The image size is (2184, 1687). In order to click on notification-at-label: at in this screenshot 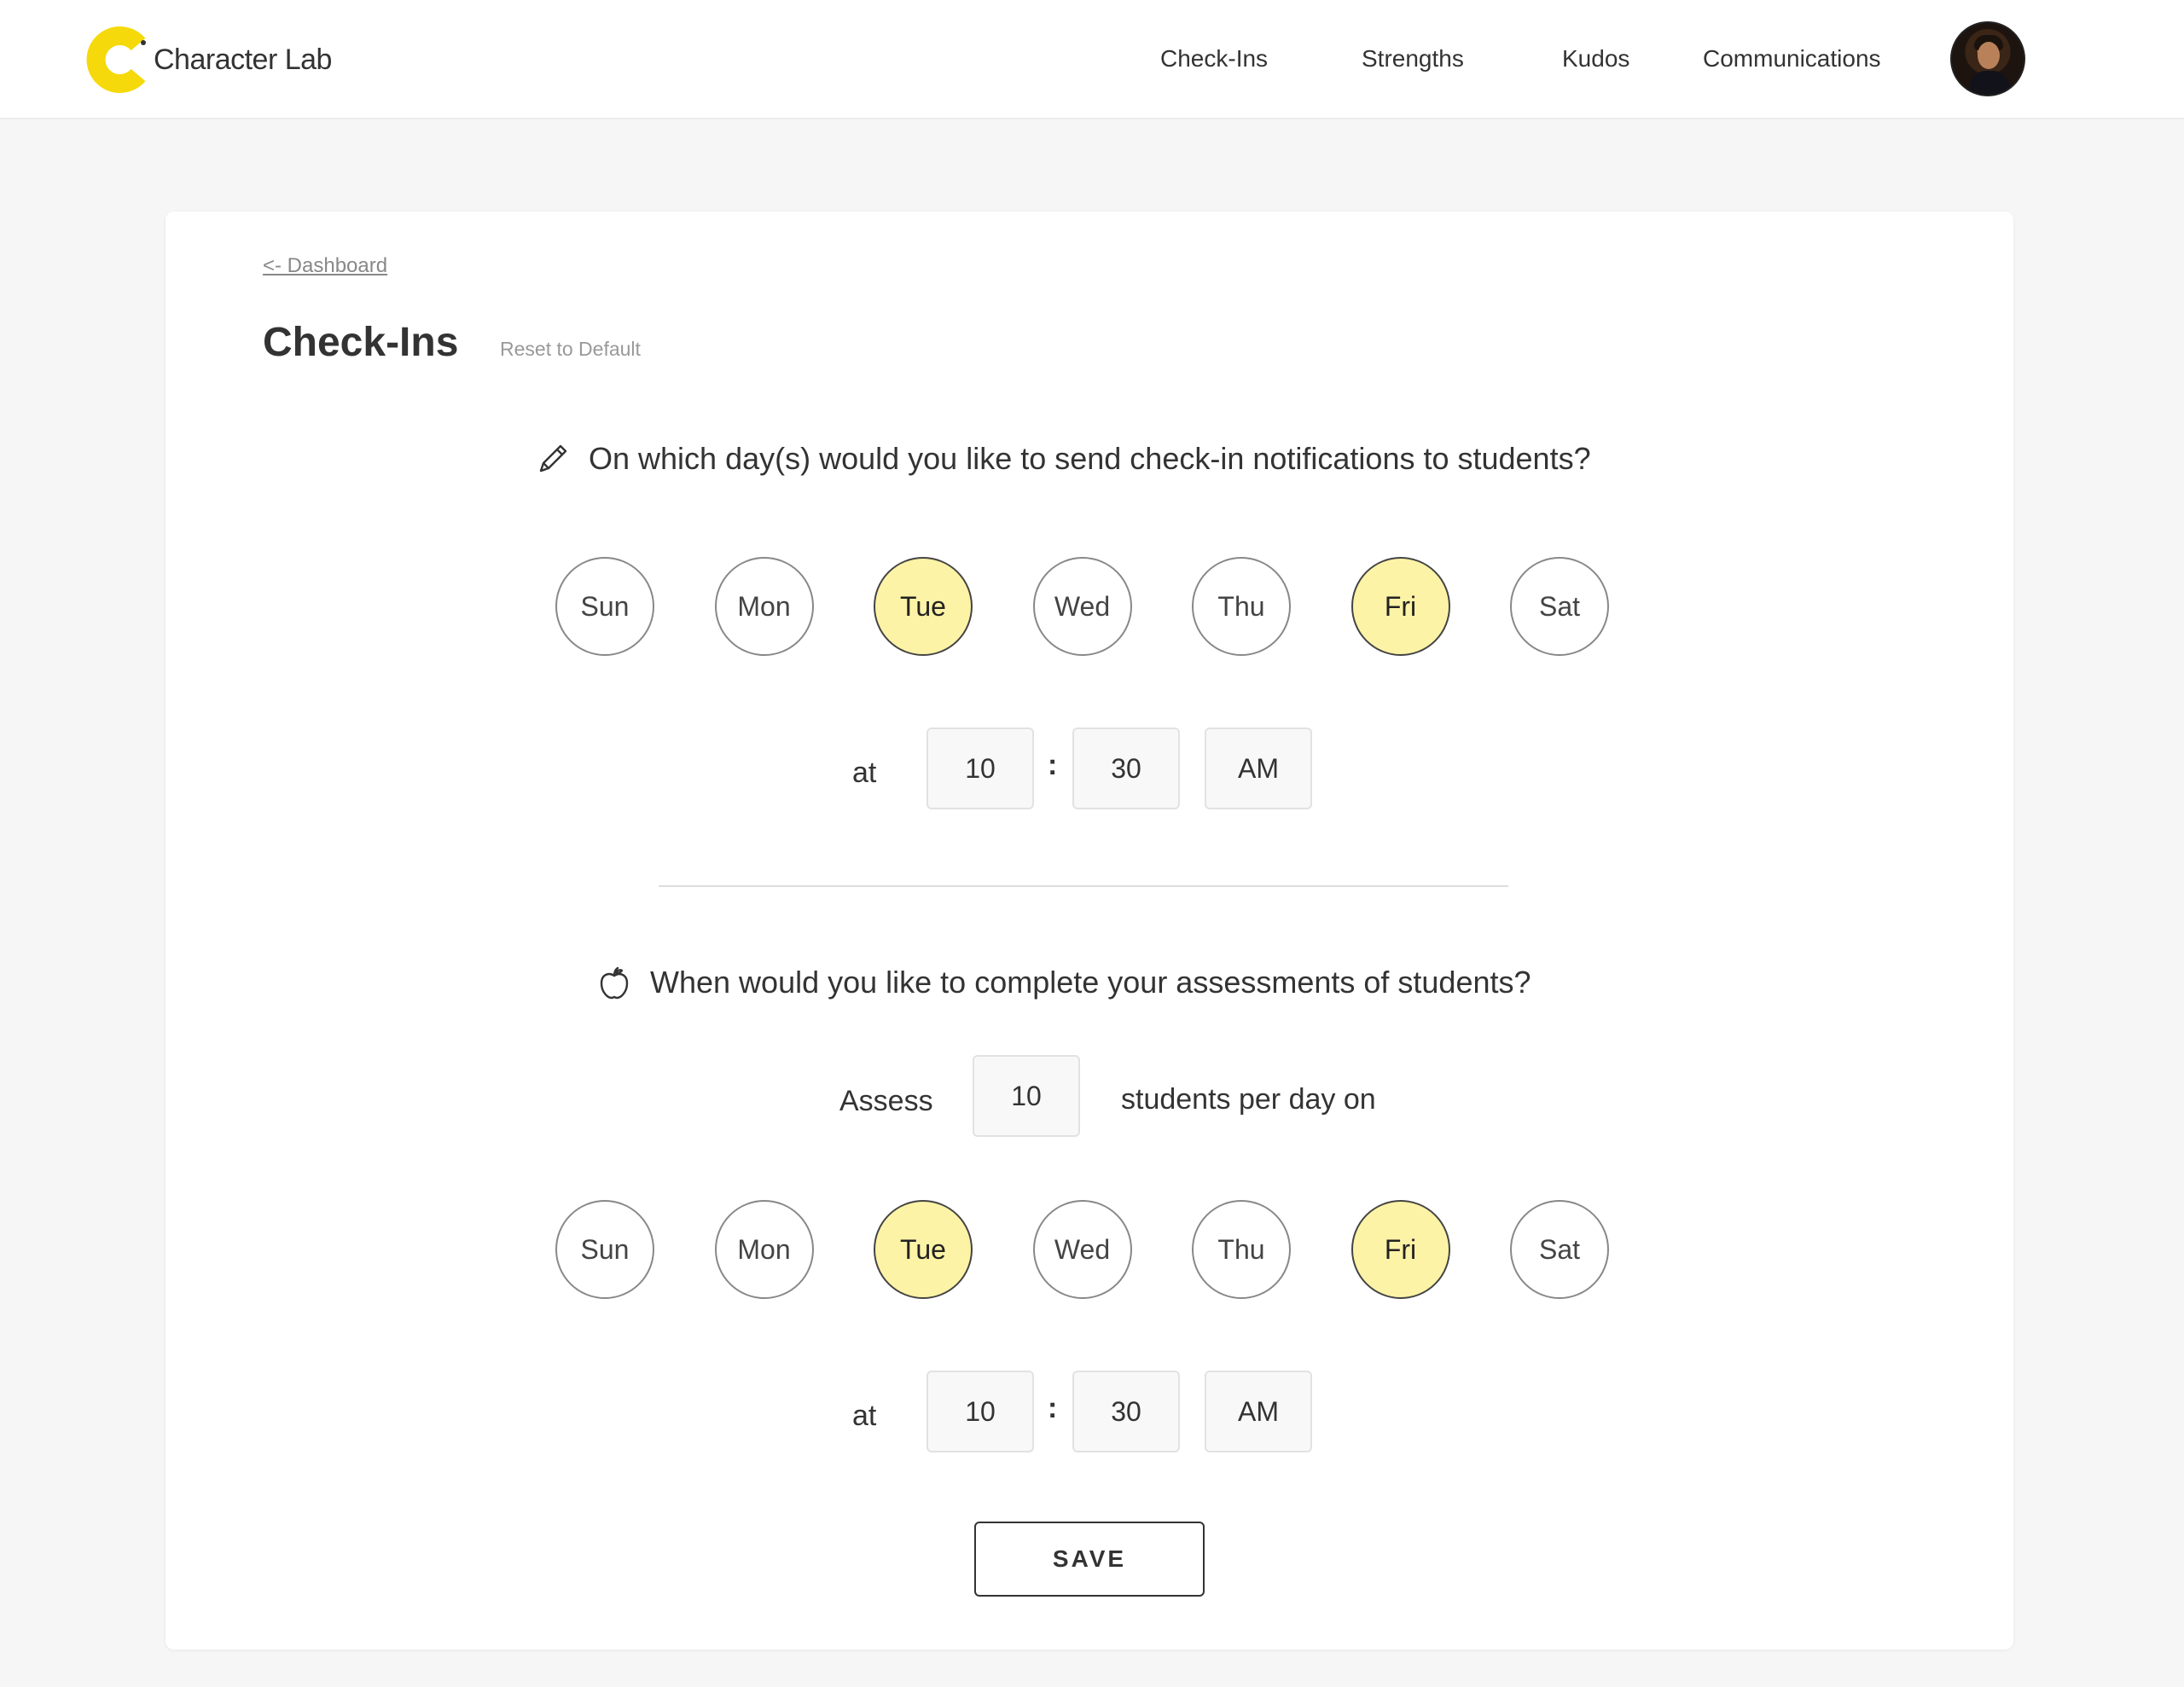, I will do `click(864, 773)`.